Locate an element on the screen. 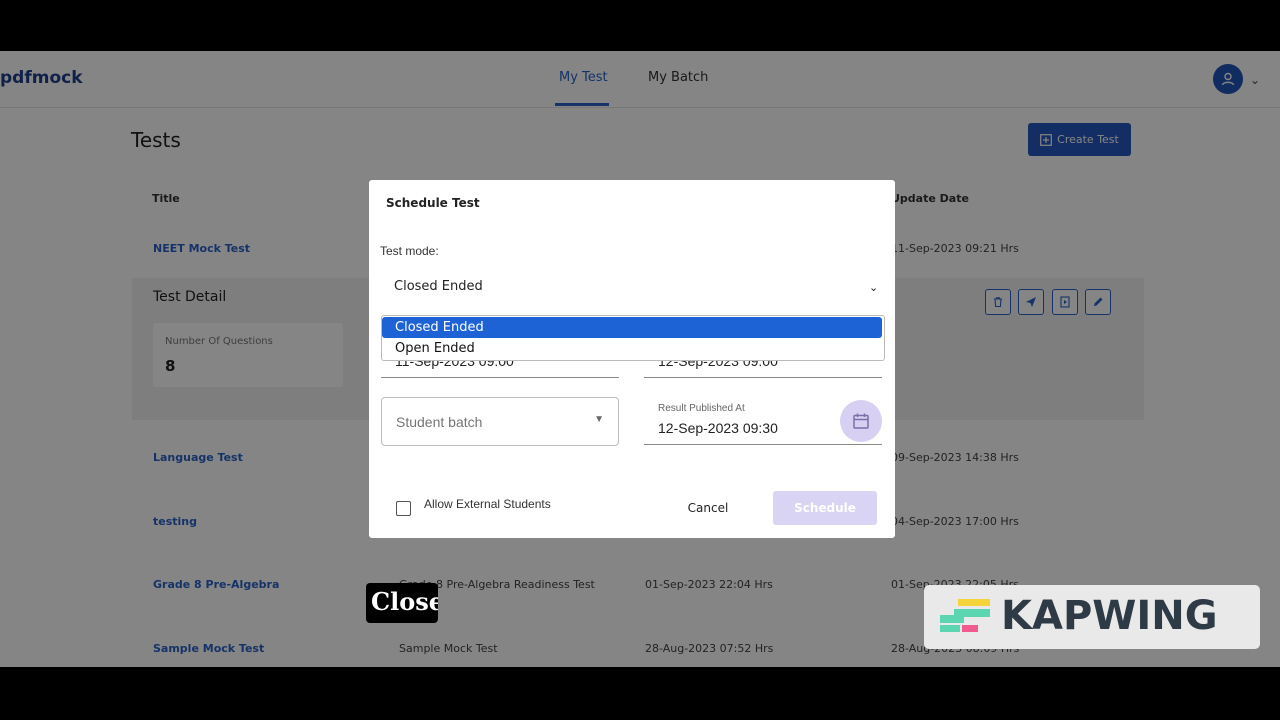  allow-external-checkbox is located at coordinates (403, 508).